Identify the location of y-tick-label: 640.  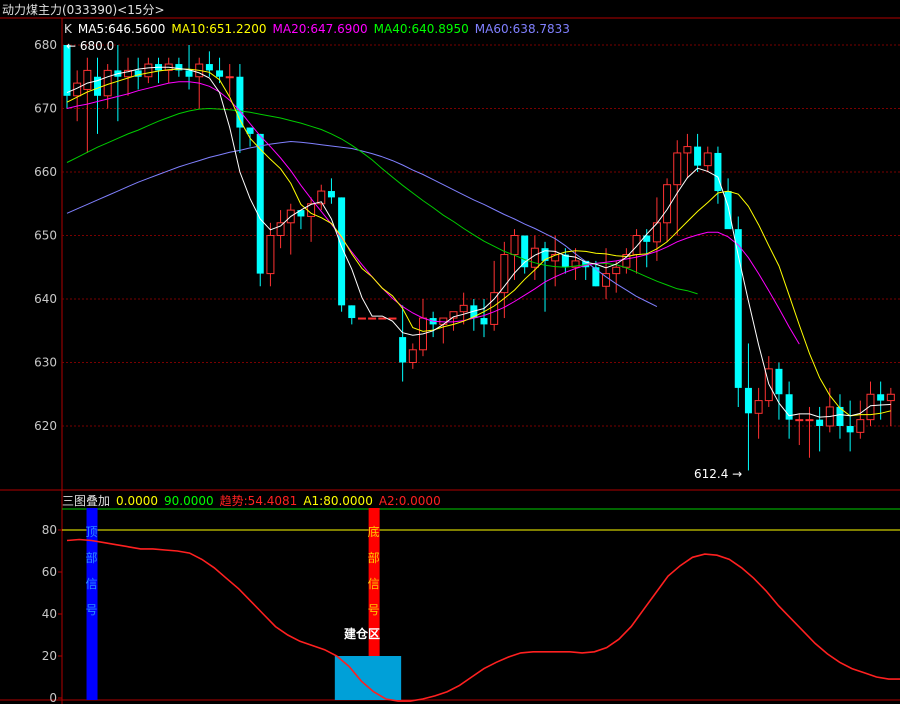
(45, 299).